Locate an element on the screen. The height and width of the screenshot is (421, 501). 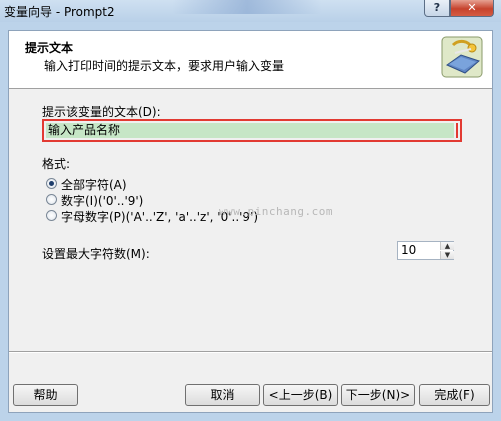
page-subtitle: 输入打印时间的提示文本，要求用户输入变量 is located at coordinates (164, 66).